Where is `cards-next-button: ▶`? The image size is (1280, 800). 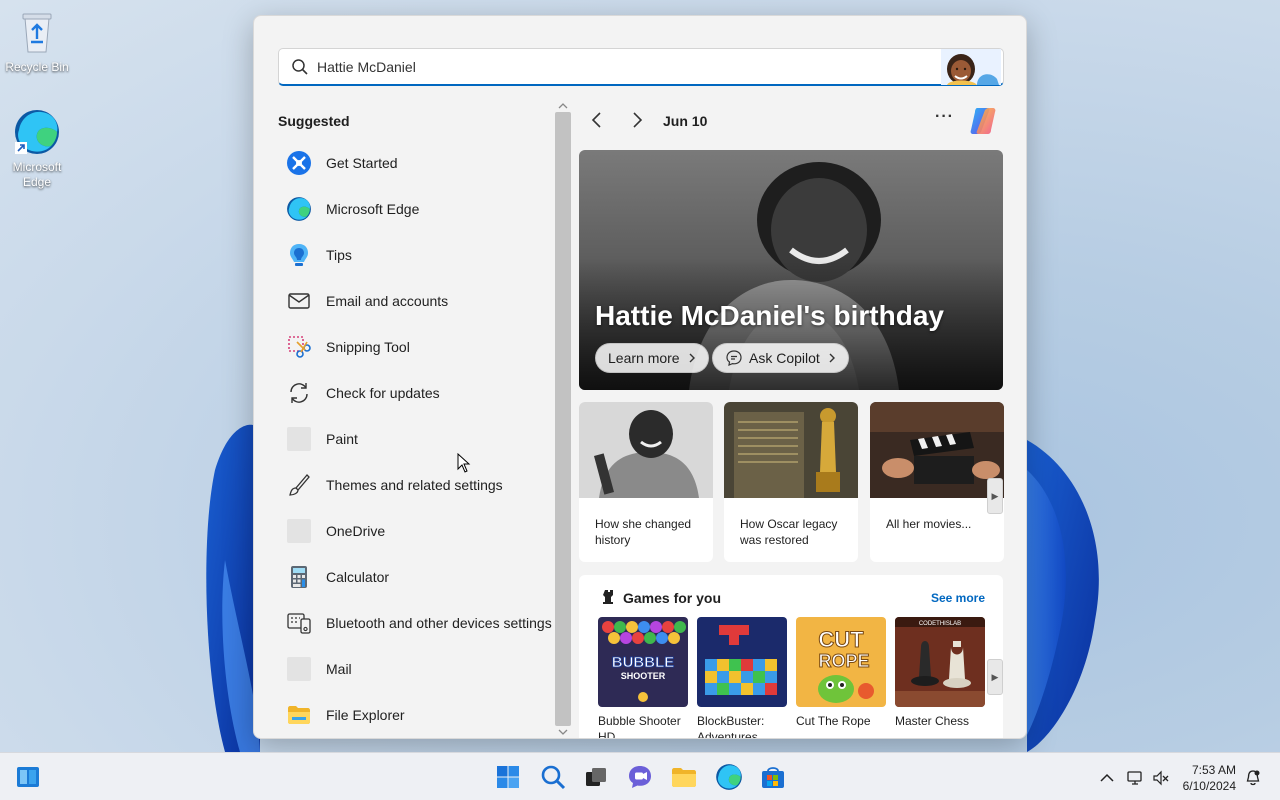 cards-next-button: ▶ is located at coordinates (995, 496).